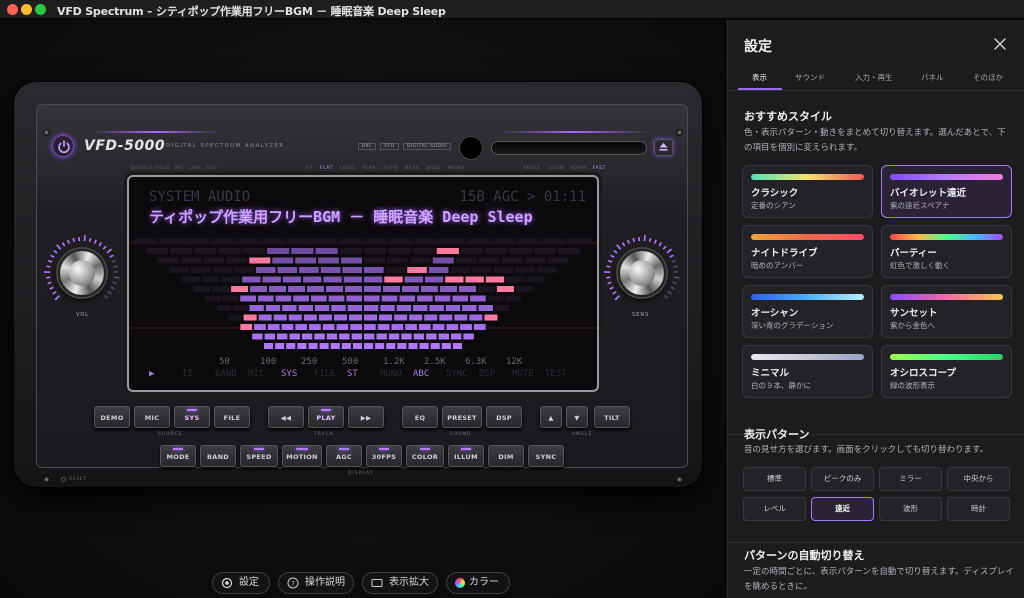 This screenshot has width=1024, height=598. I want to click on style-card: パーティー 虹色で激しく動く, so click(946, 251).